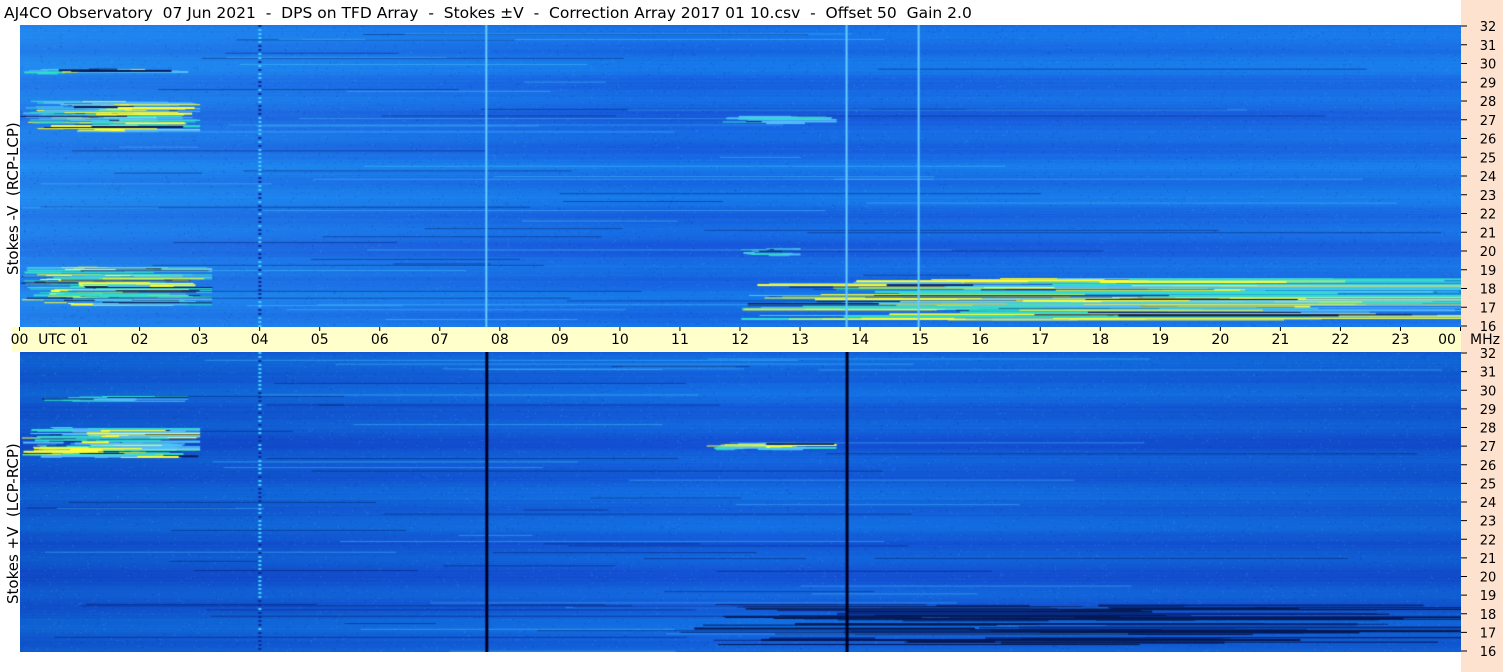 Image resolution: width=1503 pixels, height=672 pixels. I want to click on upper-frequency-ticks: 32 31 30 29 28 27 26 25 24 23 22 21 20 19 18 17 16, so click(1478, 177).